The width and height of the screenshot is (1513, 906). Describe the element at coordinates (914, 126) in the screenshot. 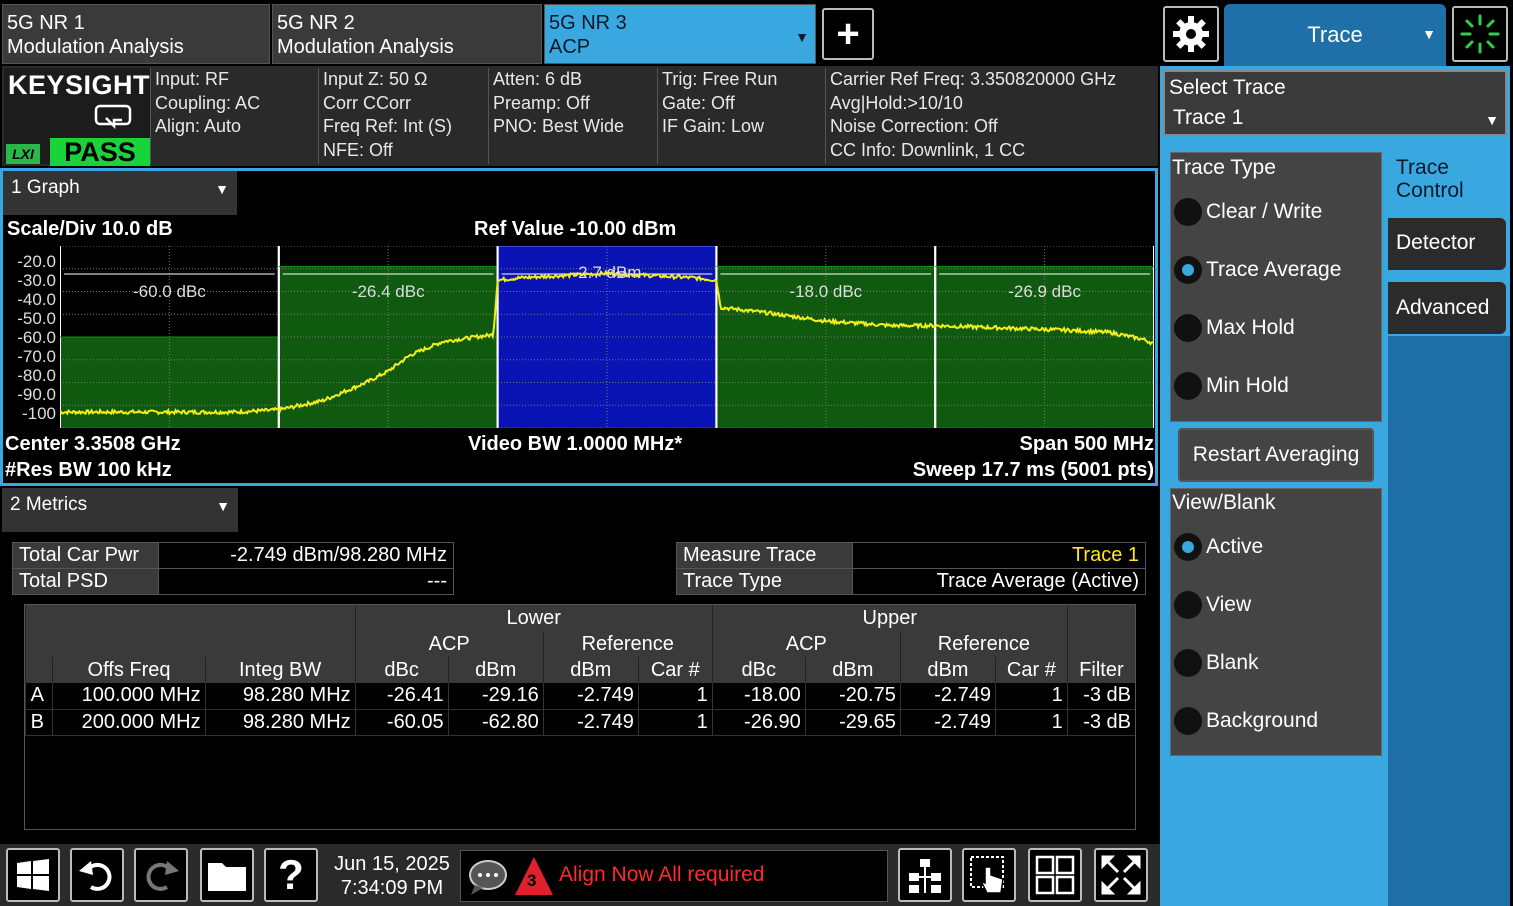

I see `status-line: Noise Correction: Off` at that location.